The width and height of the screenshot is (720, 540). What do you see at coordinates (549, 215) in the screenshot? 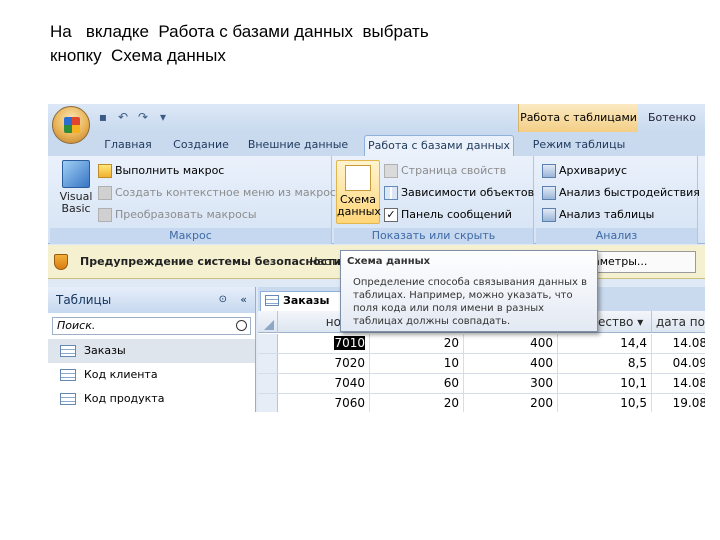
I see `analyze-table-icon` at bounding box center [549, 215].